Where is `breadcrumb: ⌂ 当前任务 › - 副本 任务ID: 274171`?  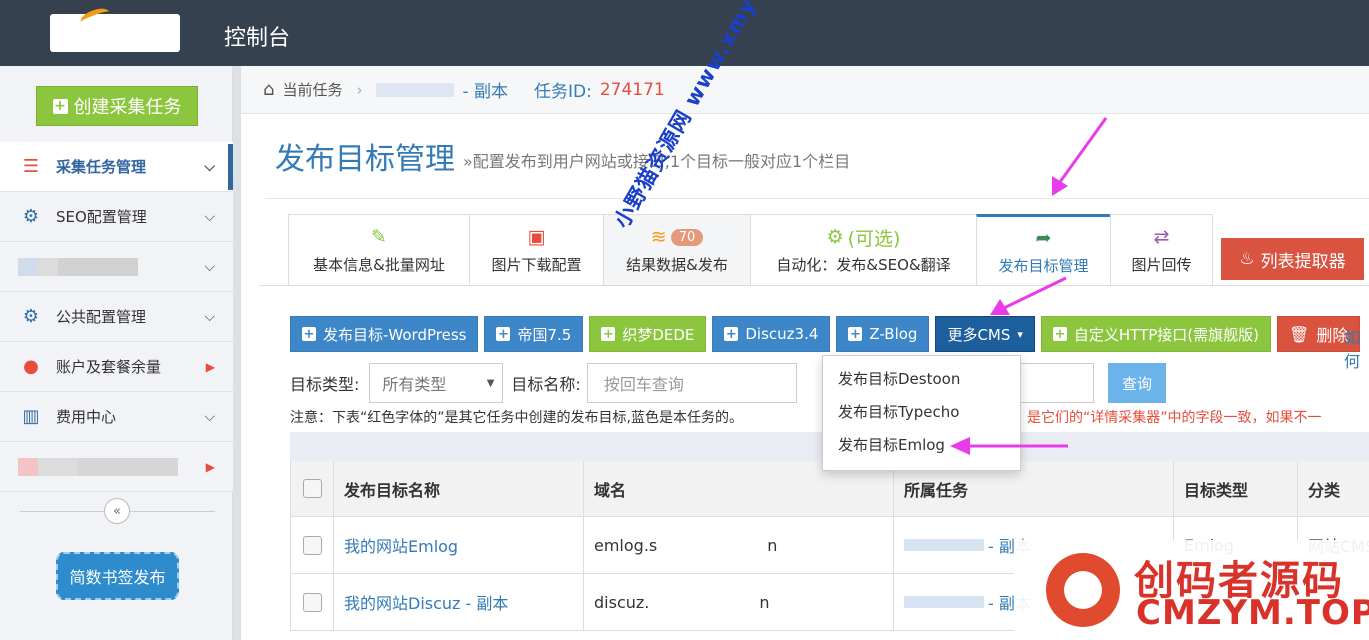 breadcrumb: ⌂ 当前任务 › - 副本 任务ID: 274171 is located at coordinates (805, 90).